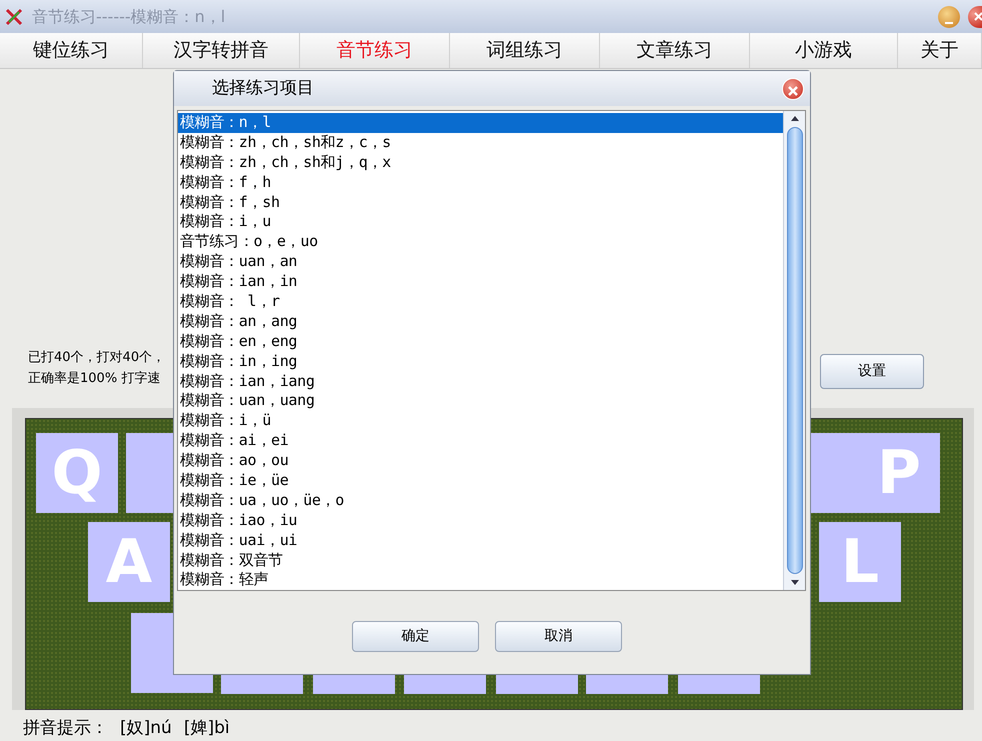 This screenshot has height=741, width=982. Describe the element at coordinates (480, 262) in the screenshot. I see `list-item: 模糊音：uan，an` at that location.